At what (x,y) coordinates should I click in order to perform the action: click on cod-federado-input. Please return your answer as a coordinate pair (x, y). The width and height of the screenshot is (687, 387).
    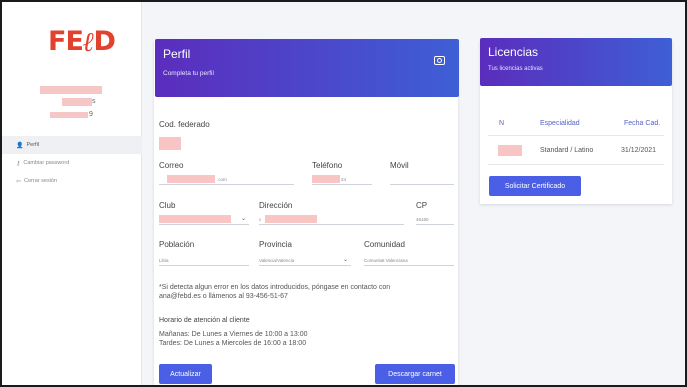
    Looking at the image, I should click on (170, 143).